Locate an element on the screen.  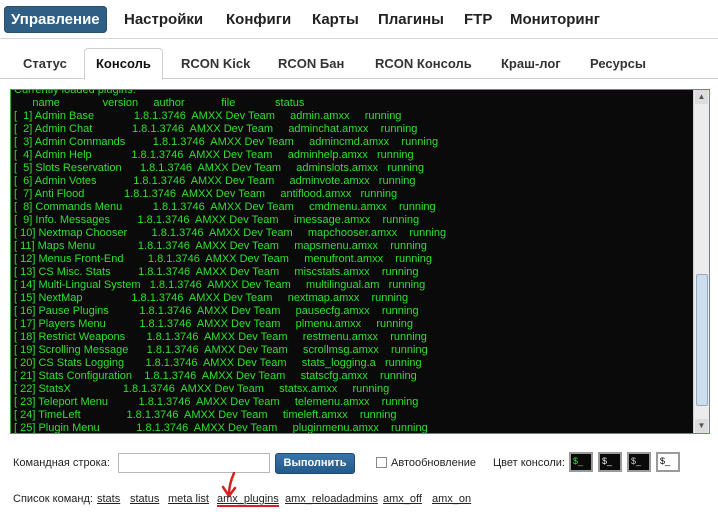
tab-resources: Ресурсы is located at coordinates (618, 64).